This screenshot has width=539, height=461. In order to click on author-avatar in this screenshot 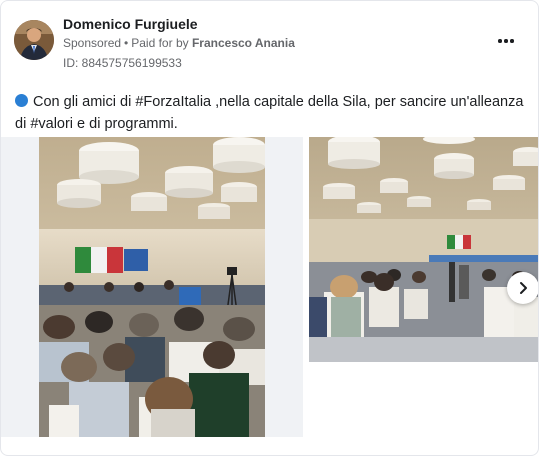, I will do `click(34, 40)`.